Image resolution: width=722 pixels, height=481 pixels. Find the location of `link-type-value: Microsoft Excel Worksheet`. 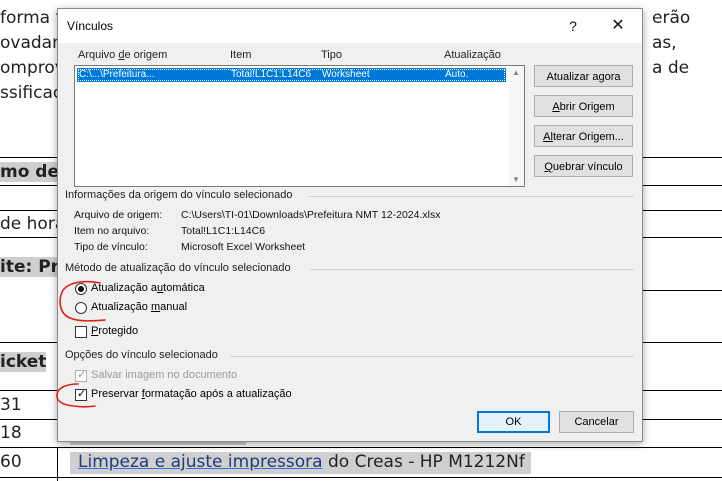

link-type-value: Microsoft Excel Worksheet is located at coordinates (243, 247).